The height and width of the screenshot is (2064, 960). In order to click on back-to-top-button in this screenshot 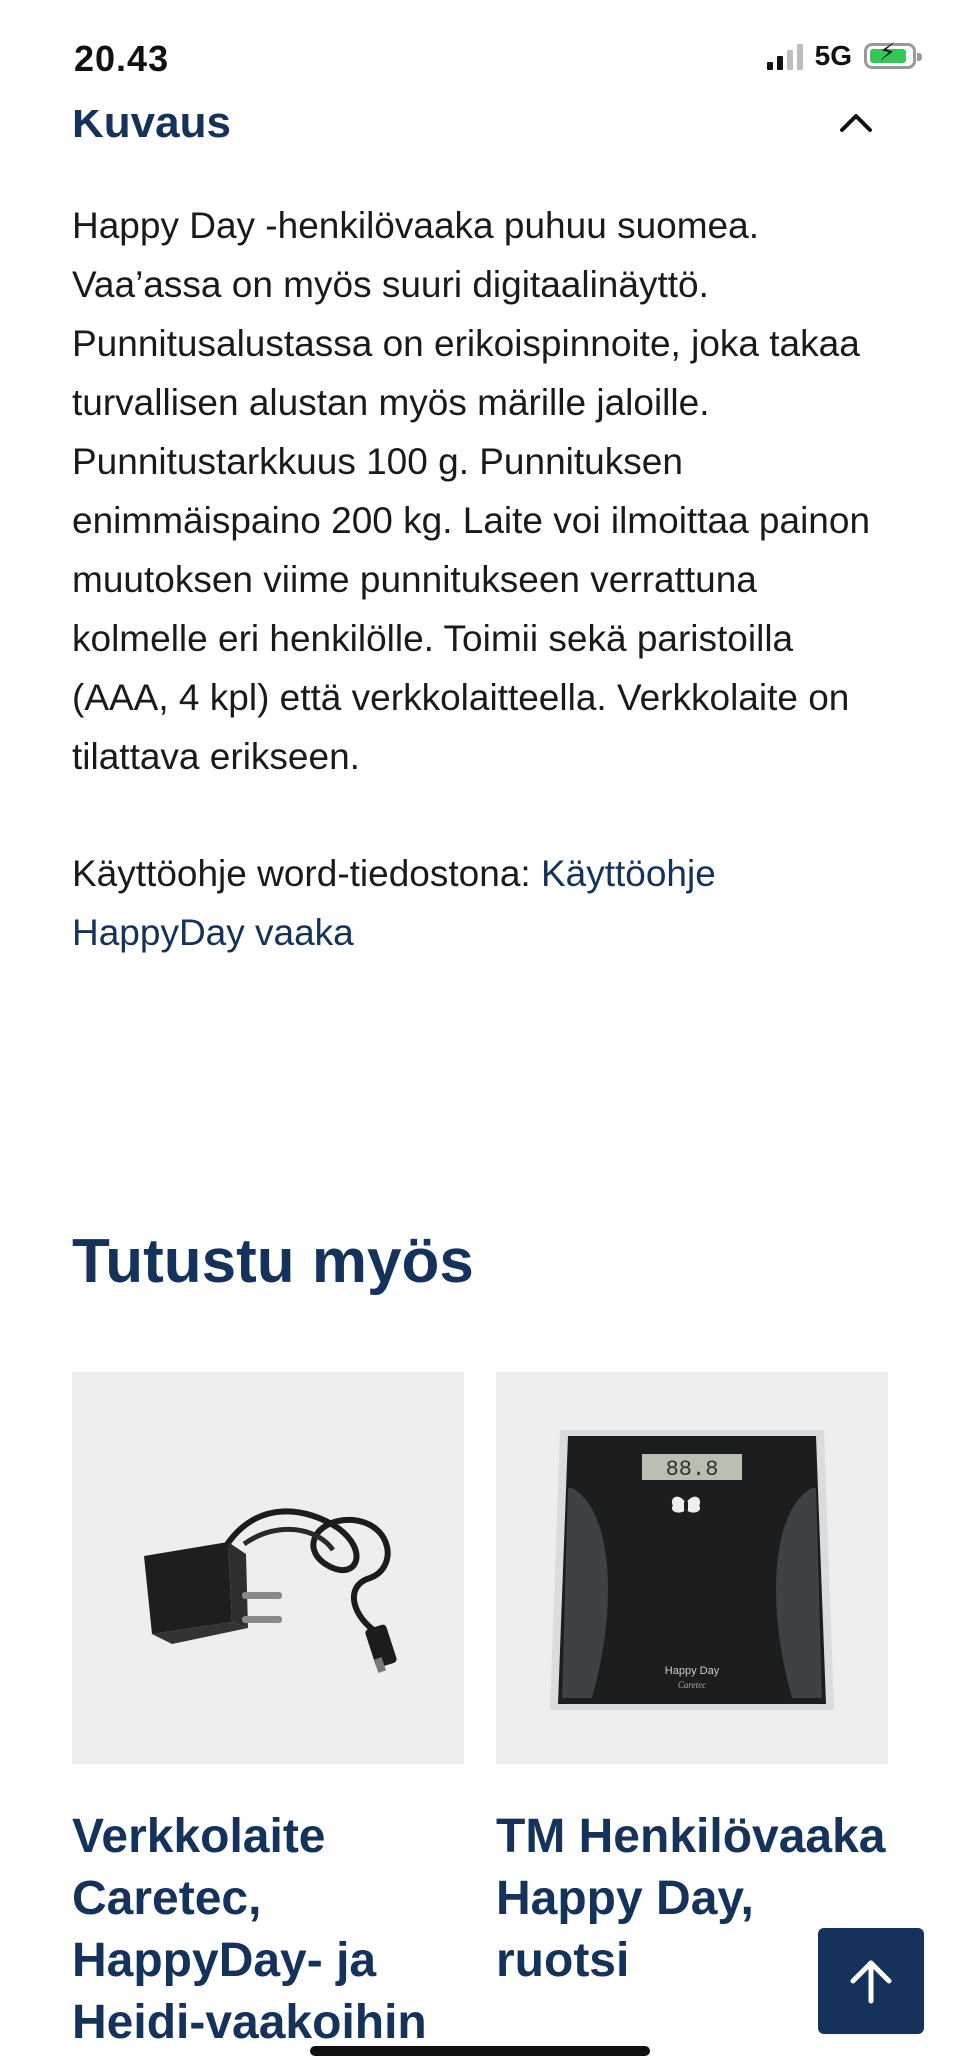, I will do `click(871, 1981)`.